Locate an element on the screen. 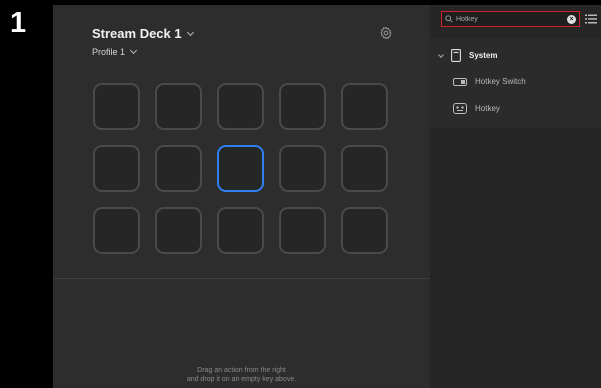 The height and width of the screenshot is (388, 601). profile-selector: Profile 1 is located at coordinates (142, 51).